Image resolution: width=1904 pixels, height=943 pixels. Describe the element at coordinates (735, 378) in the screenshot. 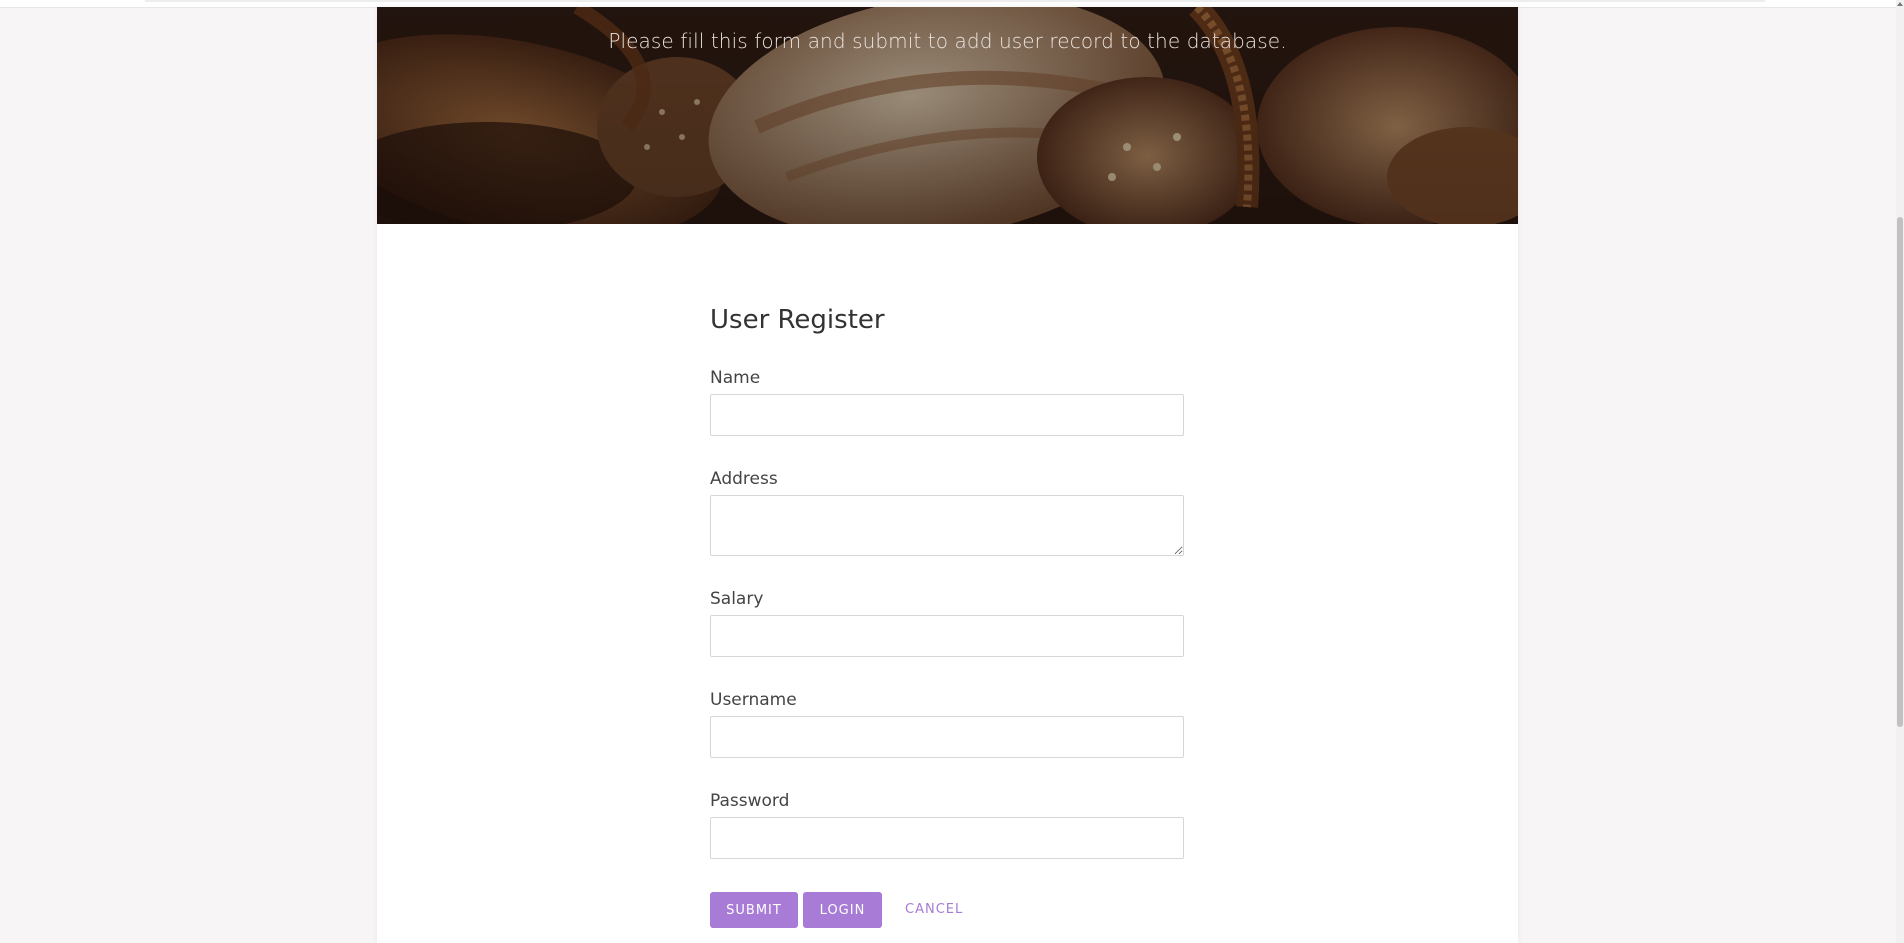

I see `name-label: Name` at that location.